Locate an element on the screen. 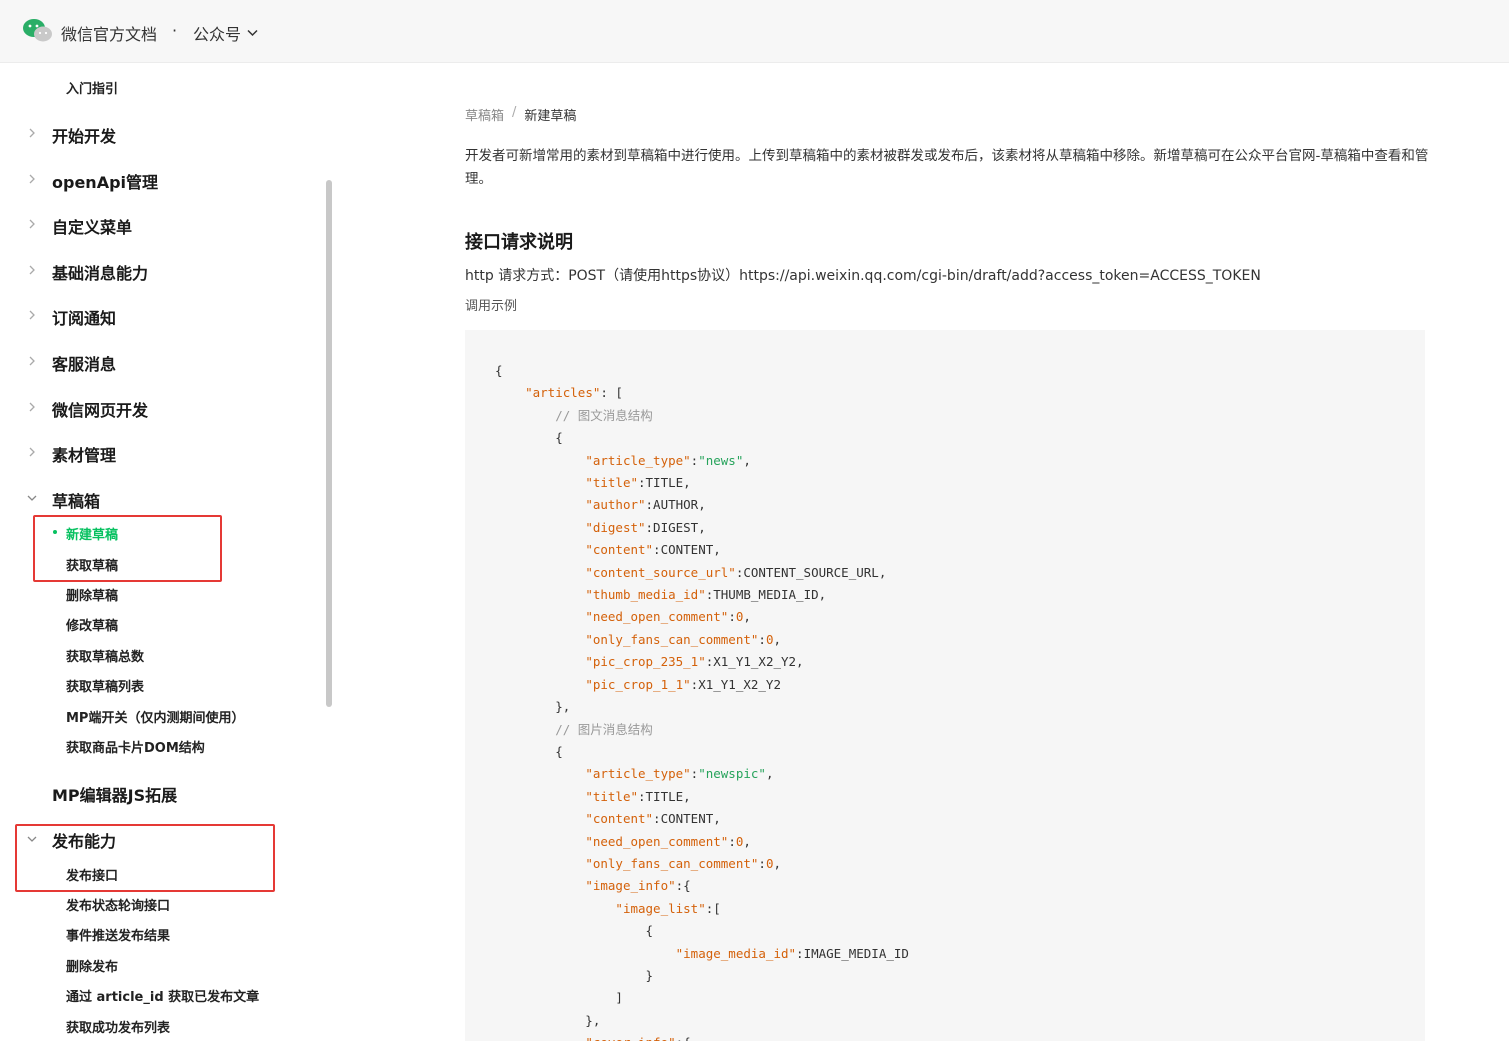 Image resolution: width=1509 pixels, height=1041 pixels. sidebar-item-get-draft: 获取草稿 is located at coordinates (92, 564).